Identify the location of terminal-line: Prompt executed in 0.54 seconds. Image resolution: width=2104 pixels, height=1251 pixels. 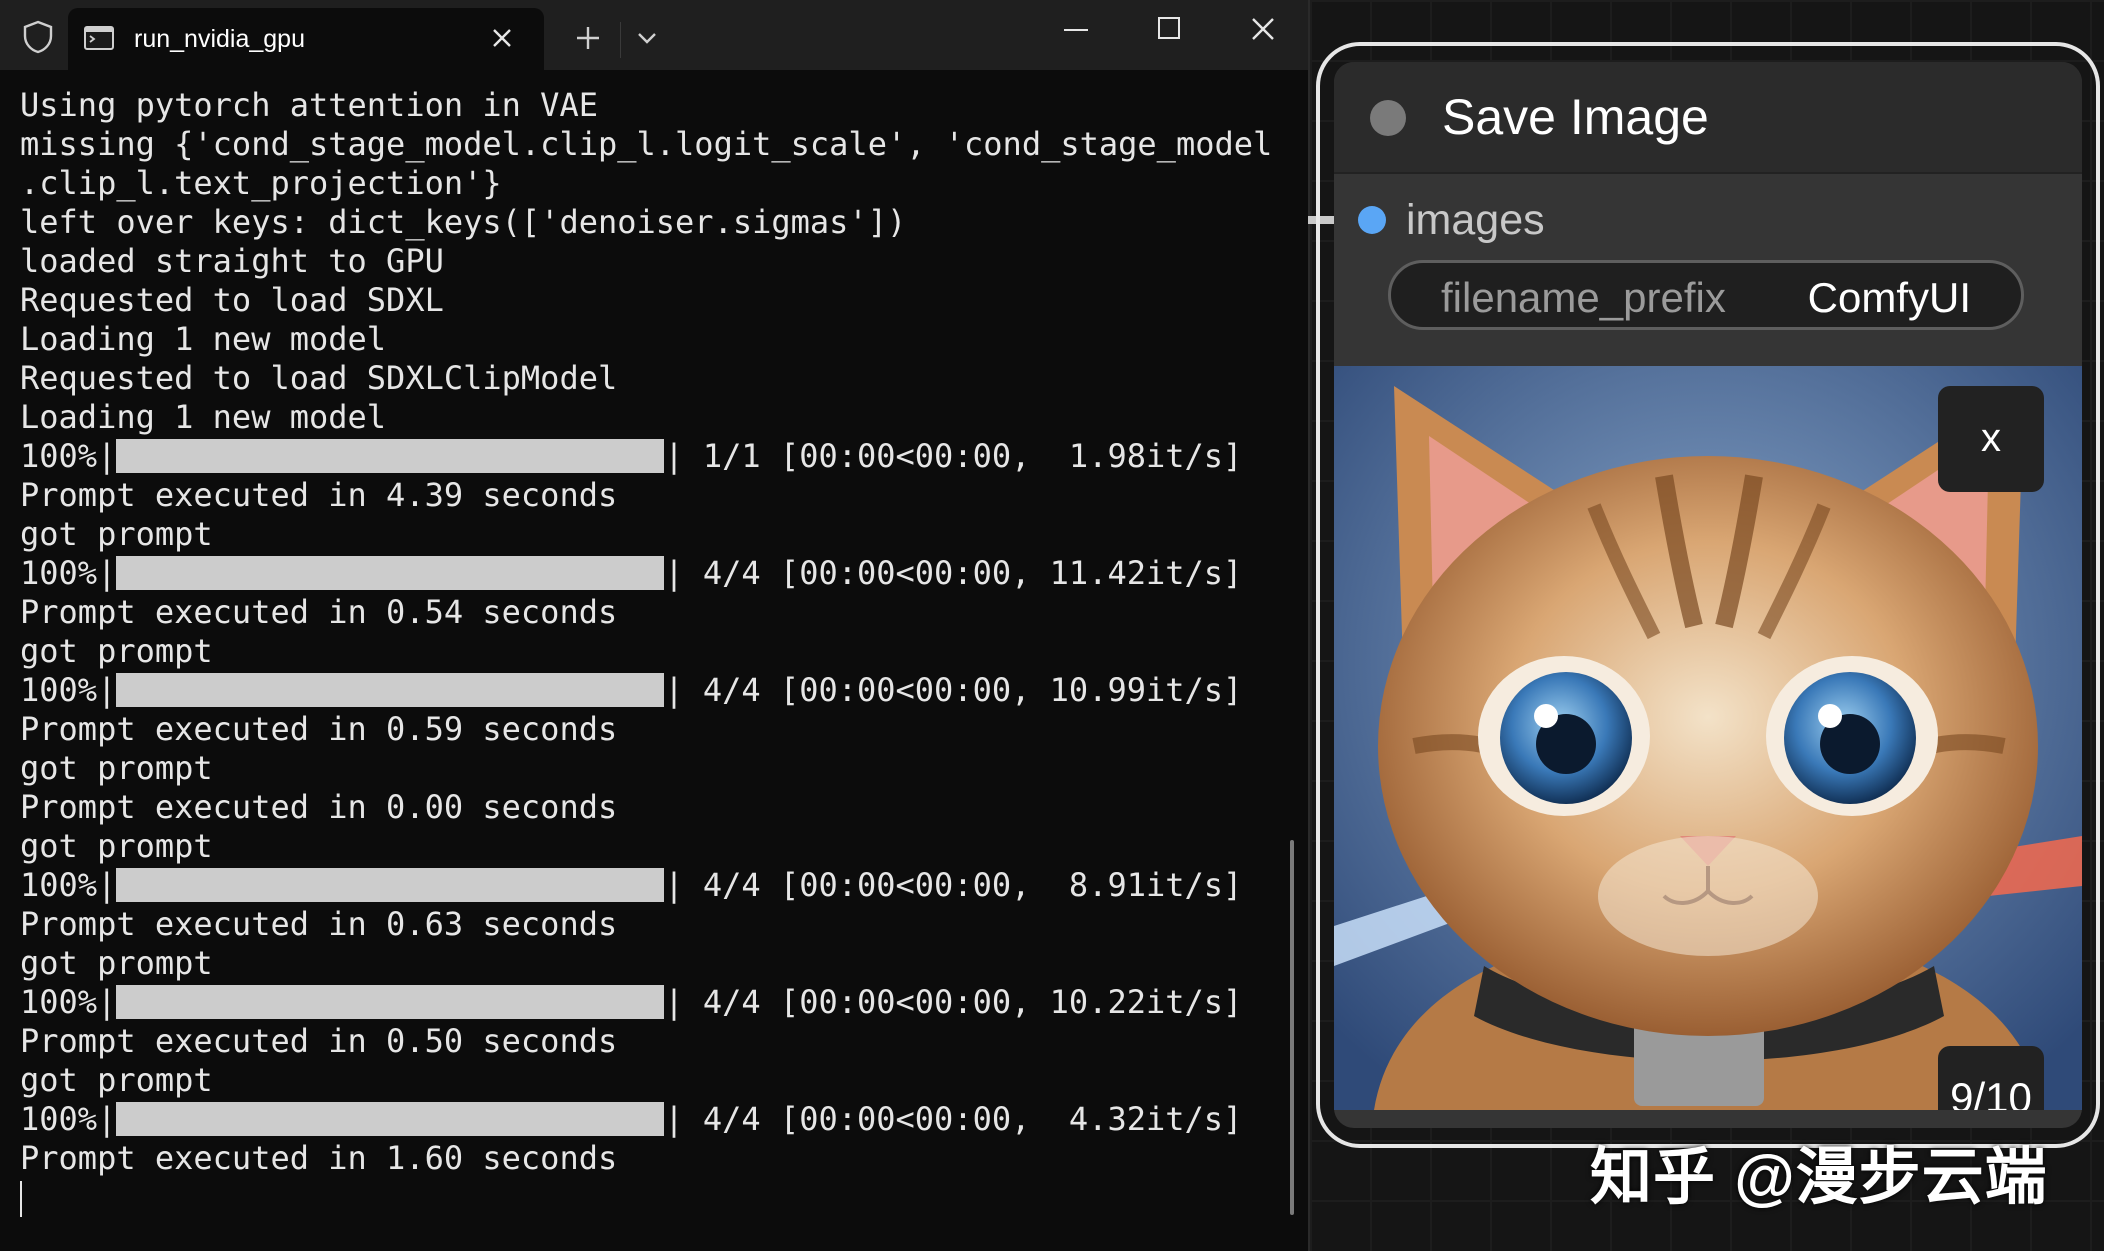
(319, 612).